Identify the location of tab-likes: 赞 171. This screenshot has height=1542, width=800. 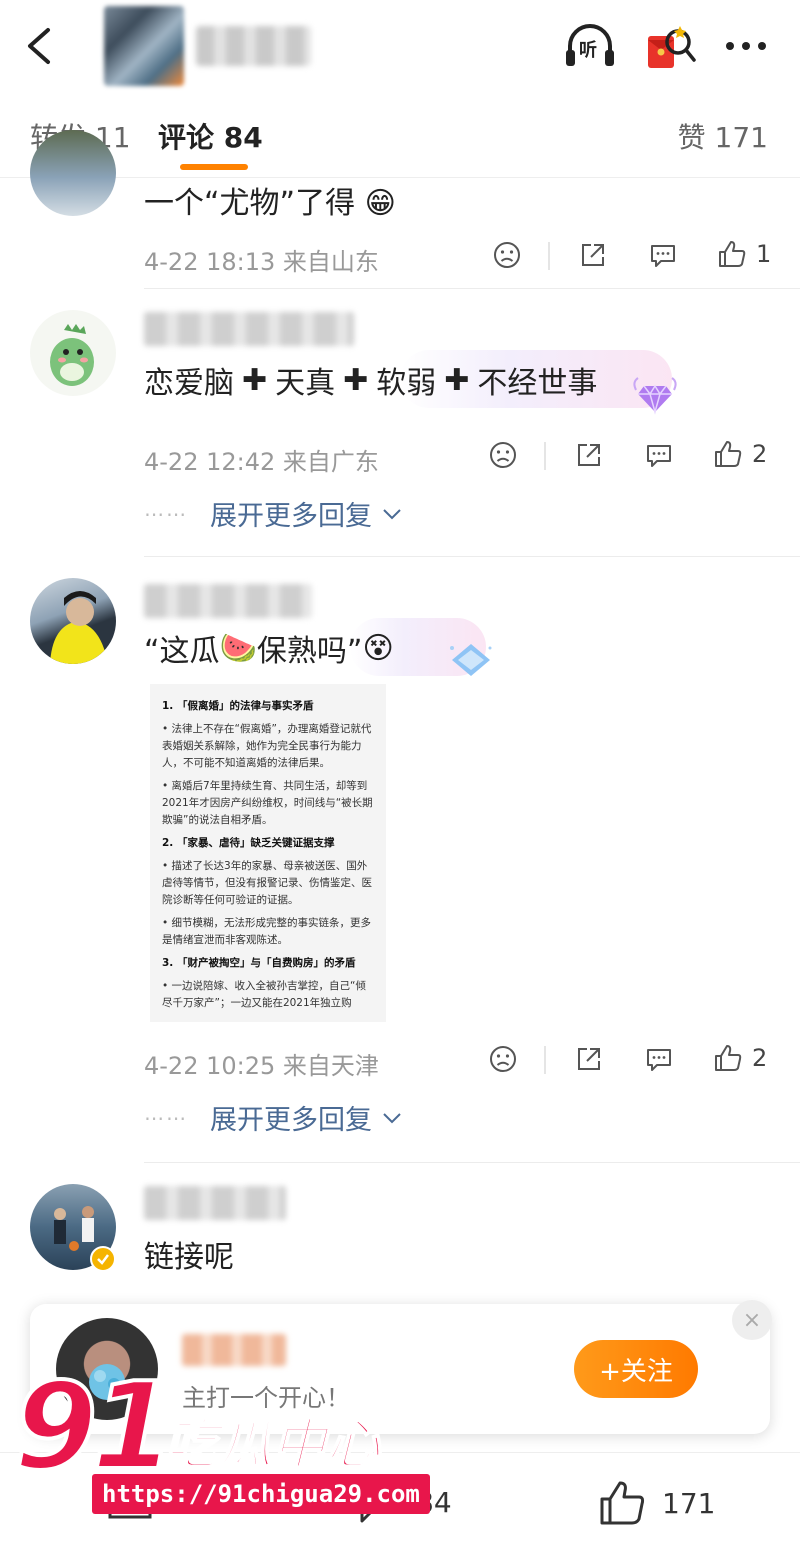
(723, 136).